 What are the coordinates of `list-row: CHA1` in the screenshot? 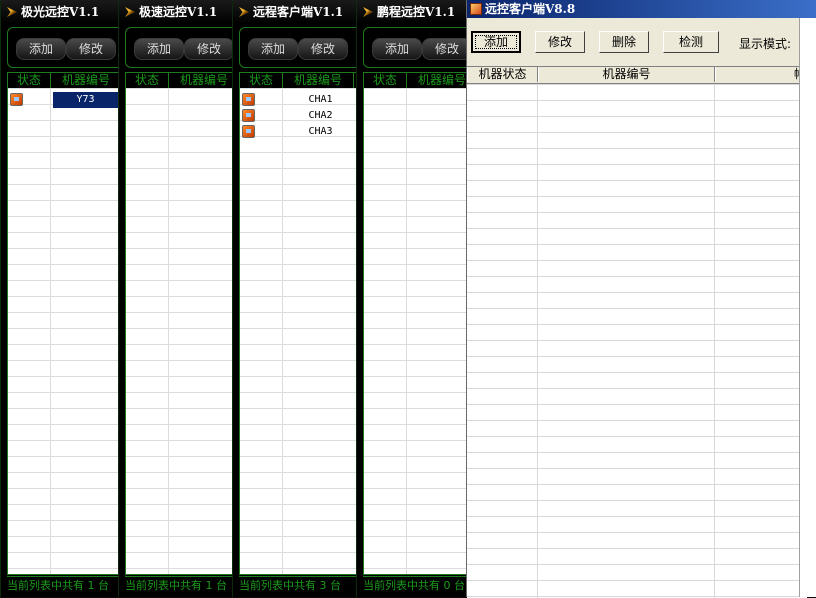 It's located at (298, 100).